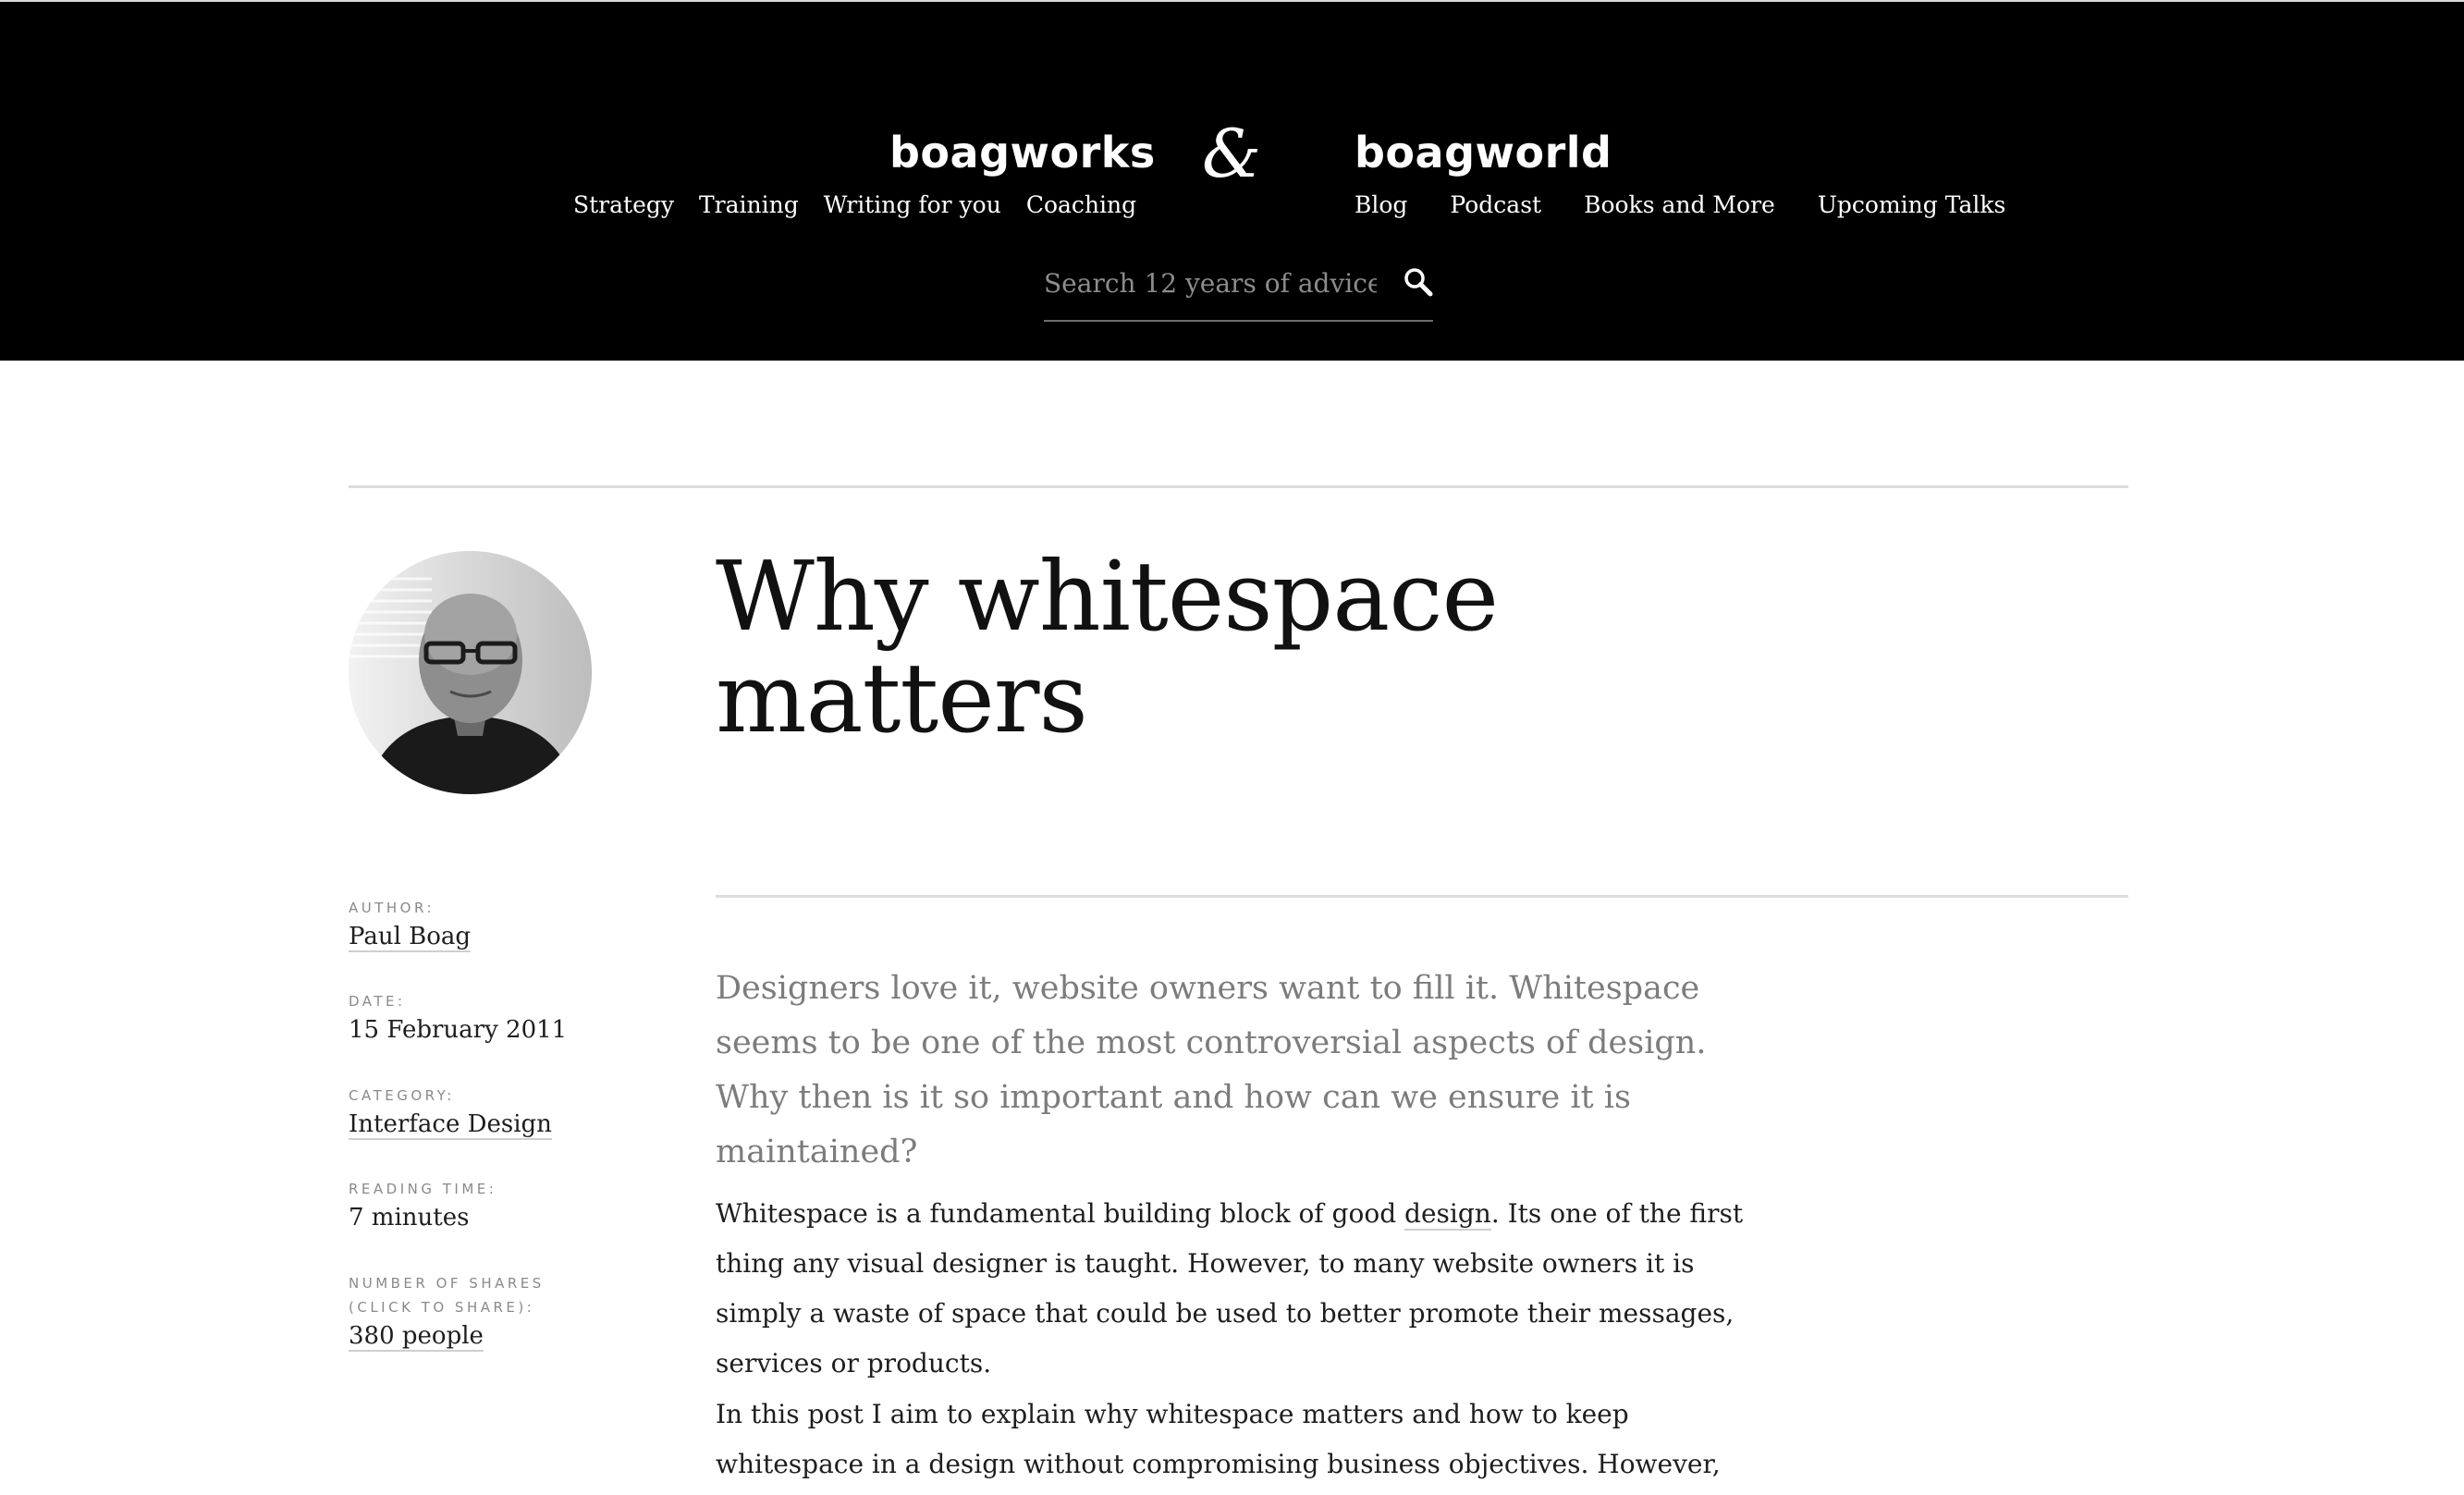  Describe the element at coordinates (1081, 204) in the screenshot. I see `nav-coaching: Coaching` at that location.